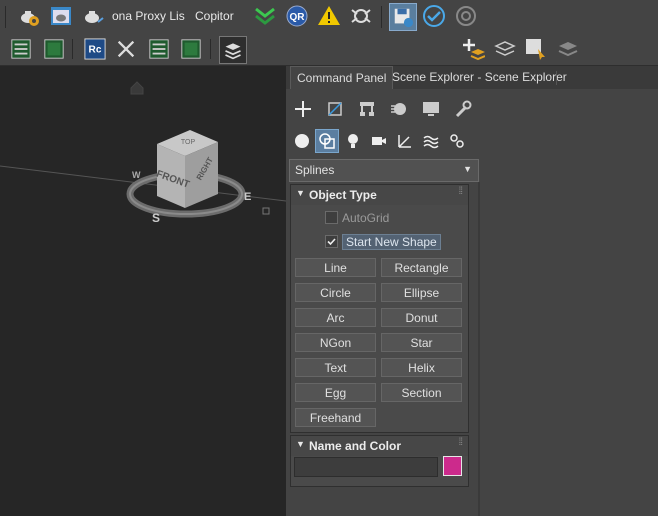  Describe the element at coordinates (384, 170) in the screenshot. I see `category-dropdown: Splines ▼` at that location.